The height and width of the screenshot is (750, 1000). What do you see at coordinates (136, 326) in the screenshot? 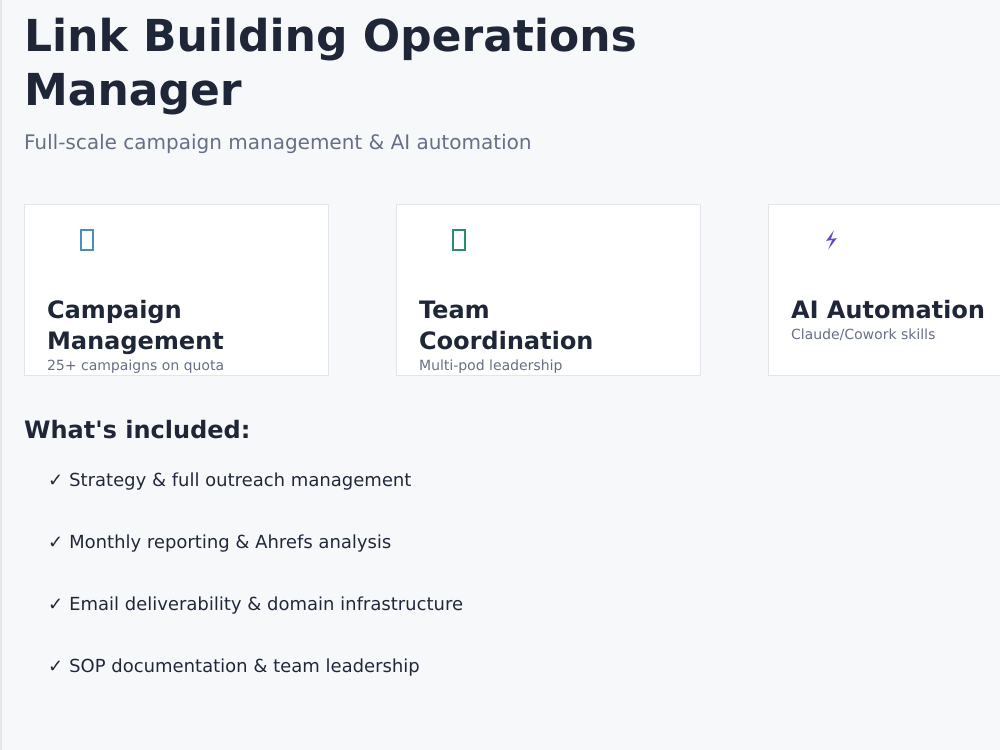
I see `card-title: Campaign Management` at bounding box center [136, 326].